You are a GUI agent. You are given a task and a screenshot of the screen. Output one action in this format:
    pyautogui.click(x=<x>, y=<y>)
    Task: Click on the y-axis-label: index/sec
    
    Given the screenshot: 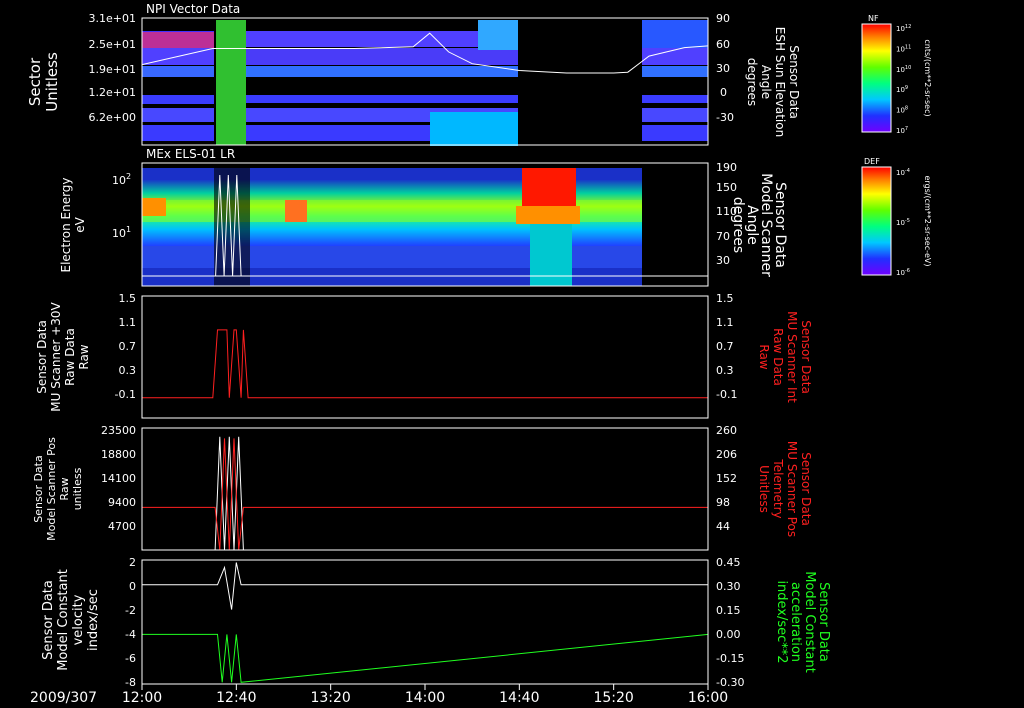 What is the action you would take?
    pyautogui.click(x=93, y=620)
    